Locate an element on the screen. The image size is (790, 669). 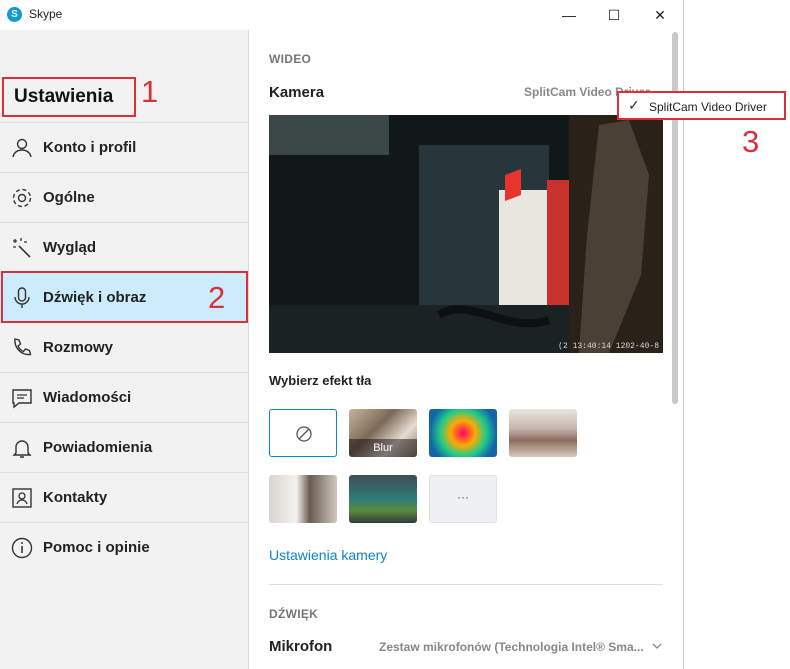
video-section-heading: WIDEO is located at coordinates (290, 59).